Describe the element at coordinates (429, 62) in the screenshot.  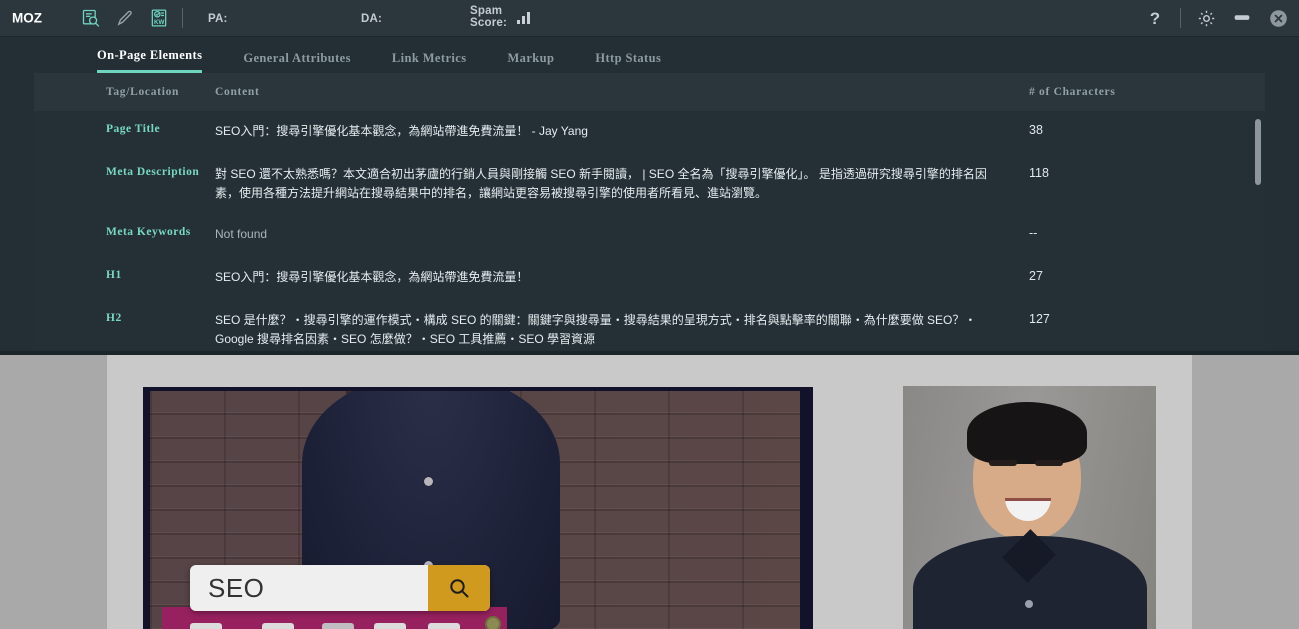
I see `tab-link-metrics: Link Metrics` at that location.